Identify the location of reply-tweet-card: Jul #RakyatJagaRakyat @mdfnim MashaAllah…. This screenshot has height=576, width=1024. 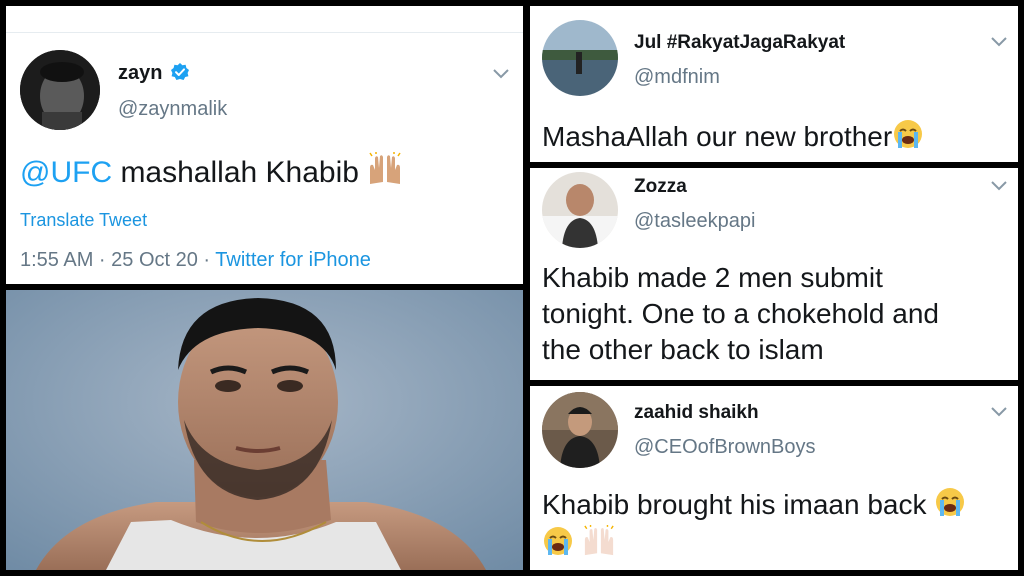
(774, 84).